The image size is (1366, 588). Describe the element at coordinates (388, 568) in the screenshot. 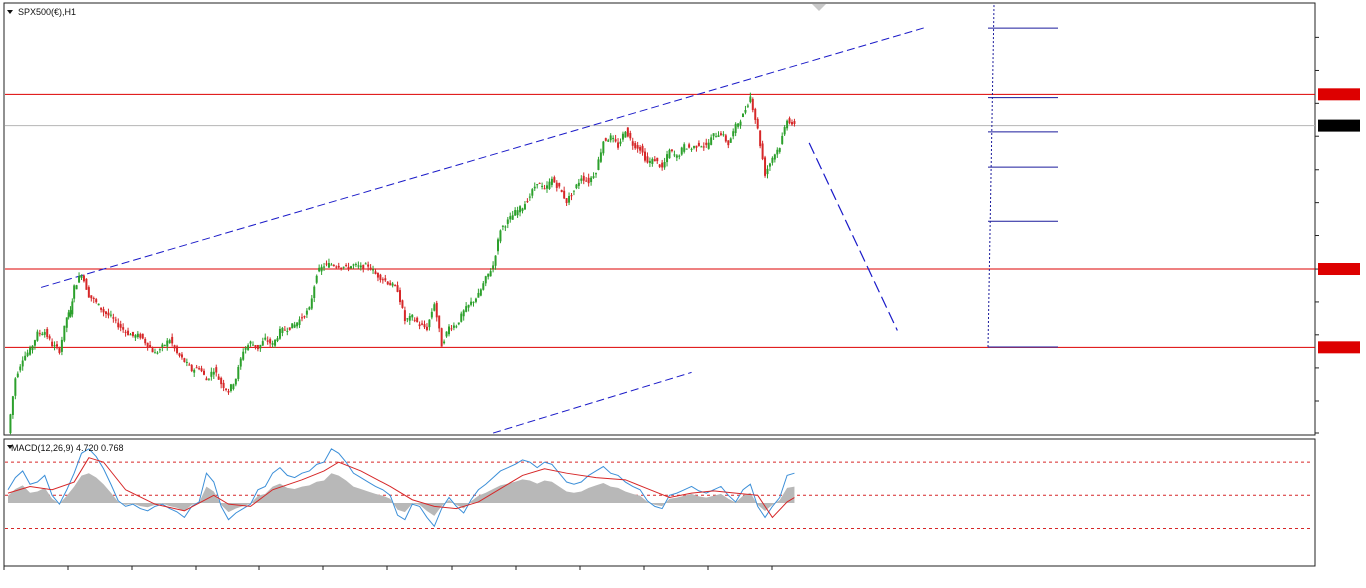

I see `time-axis` at that location.